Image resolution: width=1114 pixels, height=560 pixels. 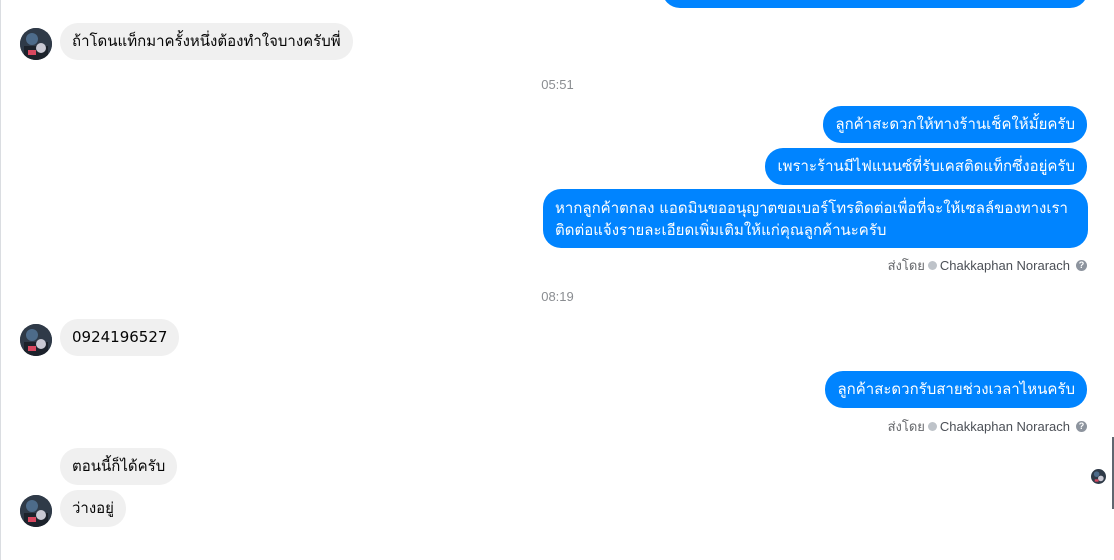 I want to click on message-bubble-outgoing-partial, so click(x=875, y=4).